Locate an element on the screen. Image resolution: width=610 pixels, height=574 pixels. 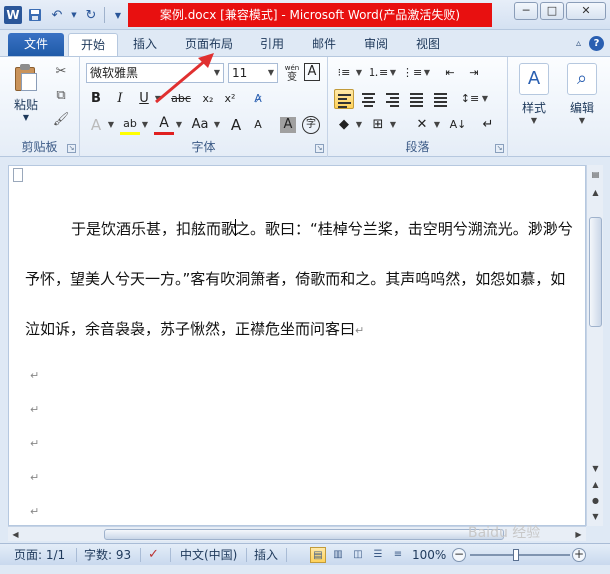
bullets-dropdown-icon: ▼ is located at coordinates (359, 73).